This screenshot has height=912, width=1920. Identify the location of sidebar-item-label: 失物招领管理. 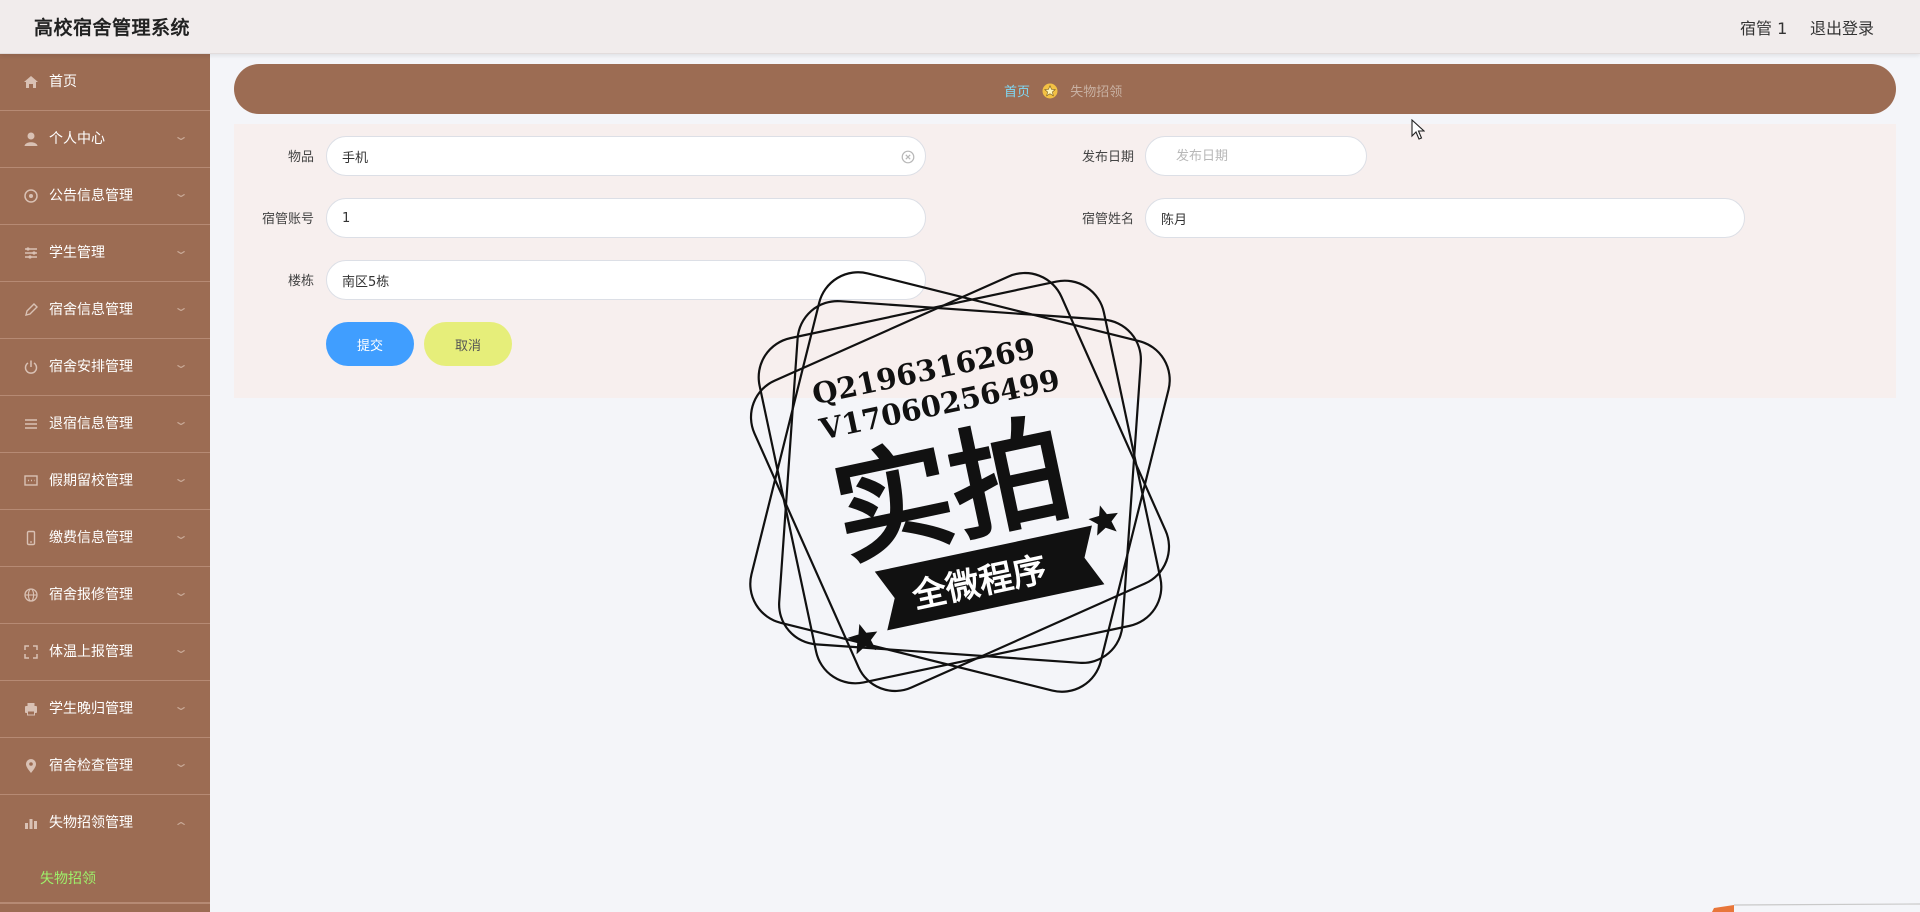
(91, 823).